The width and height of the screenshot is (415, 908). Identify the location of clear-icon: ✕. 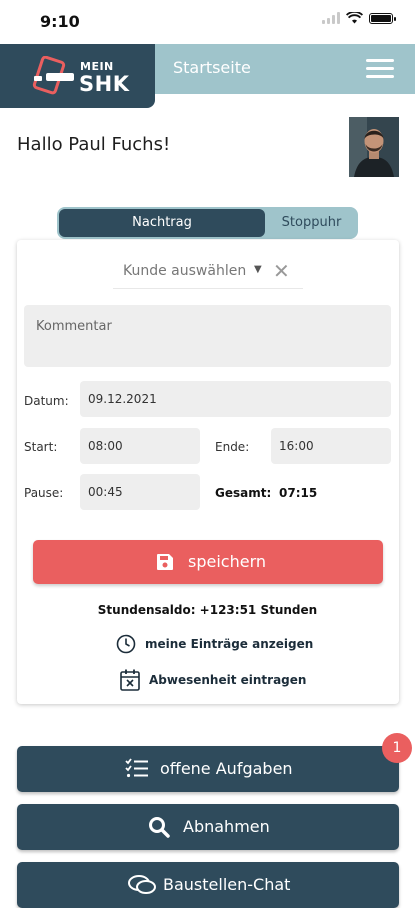
(281, 271).